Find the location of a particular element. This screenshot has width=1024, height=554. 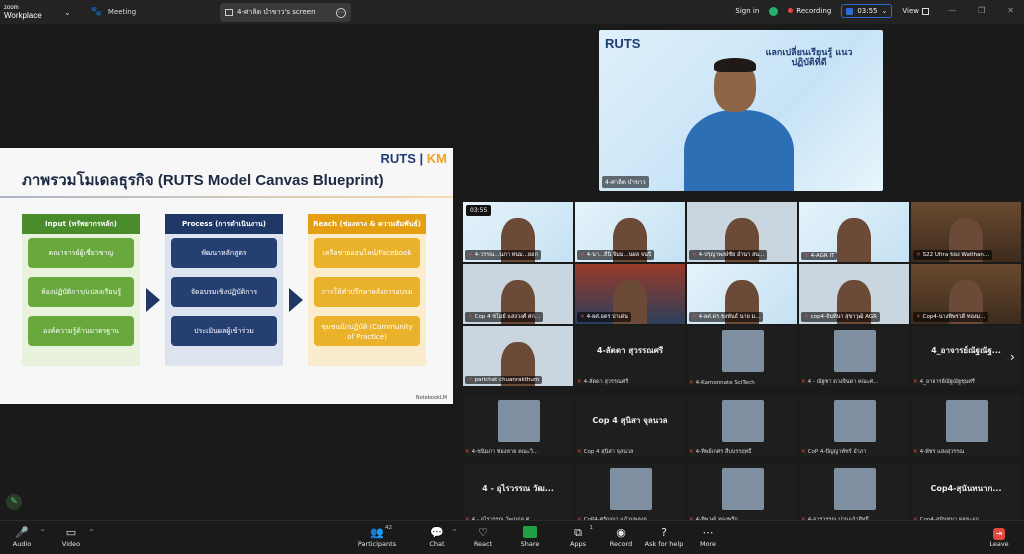

apps-label: Apps is located at coordinates (578, 544).